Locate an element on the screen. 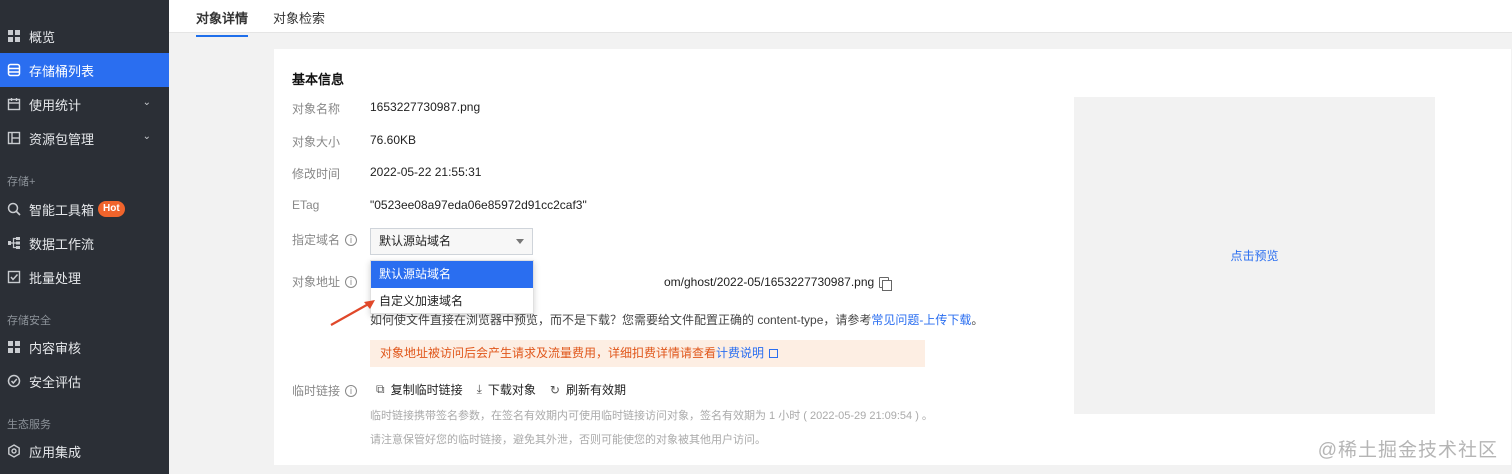 The height and width of the screenshot is (474, 1512). refresh-validity-button: ↻ 刷新有效期 is located at coordinates (588, 389).